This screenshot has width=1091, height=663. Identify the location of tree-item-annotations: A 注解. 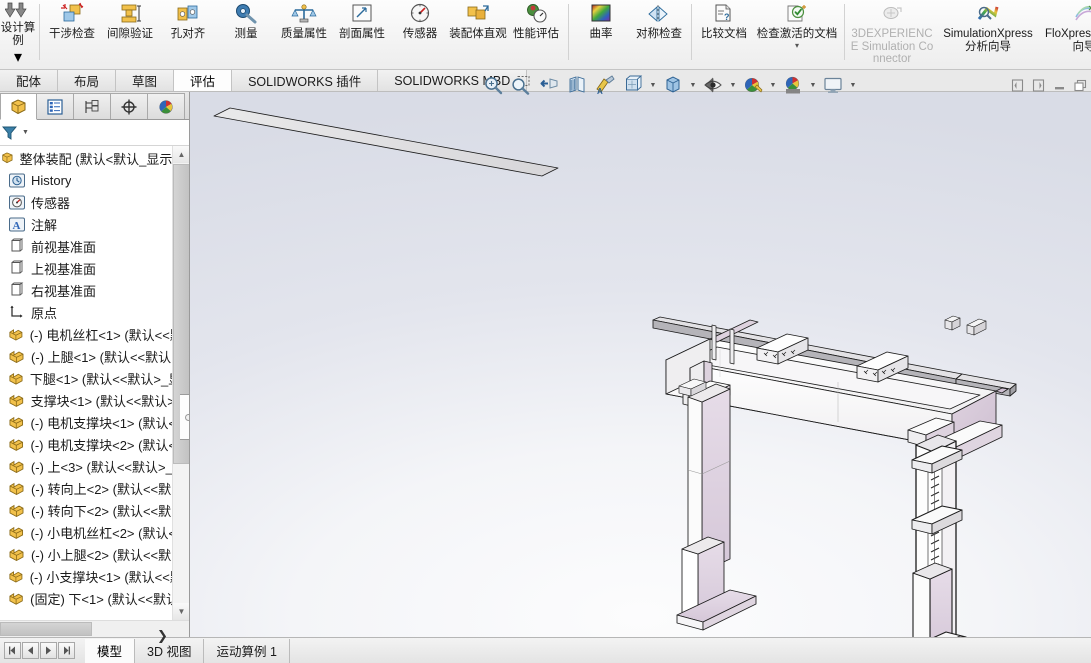
(86, 224).